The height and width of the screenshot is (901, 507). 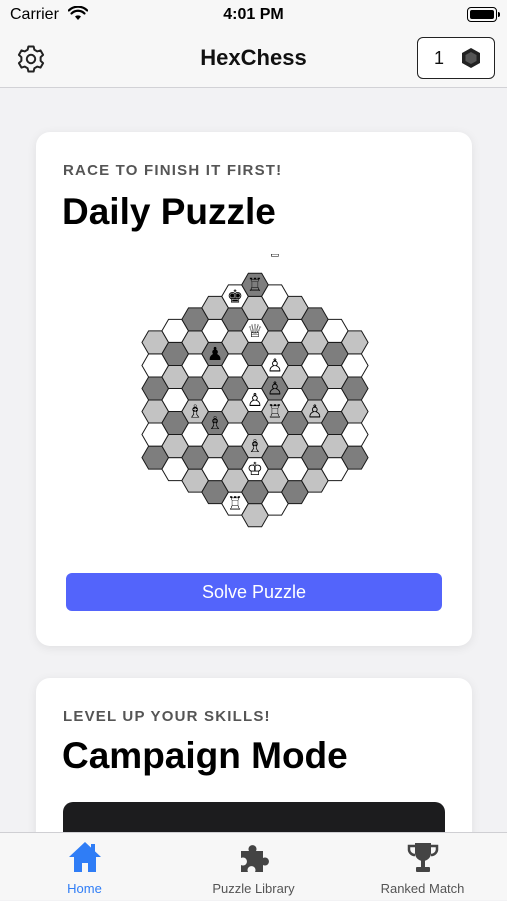 I want to click on black-pawn-piece: ♟, so click(x=215, y=354).